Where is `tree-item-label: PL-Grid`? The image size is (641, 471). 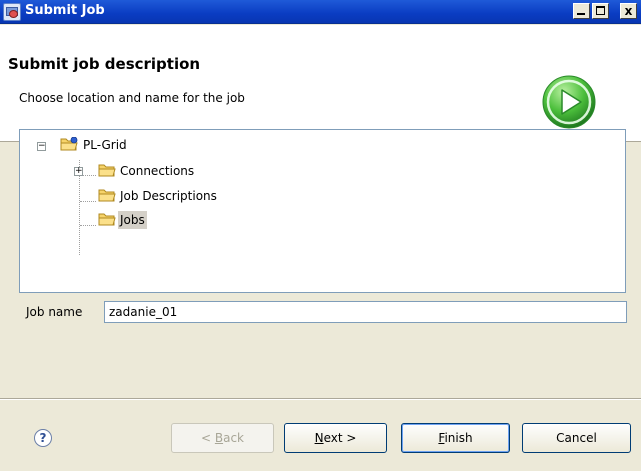 tree-item-label: PL-Grid is located at coordinates (105, 145).